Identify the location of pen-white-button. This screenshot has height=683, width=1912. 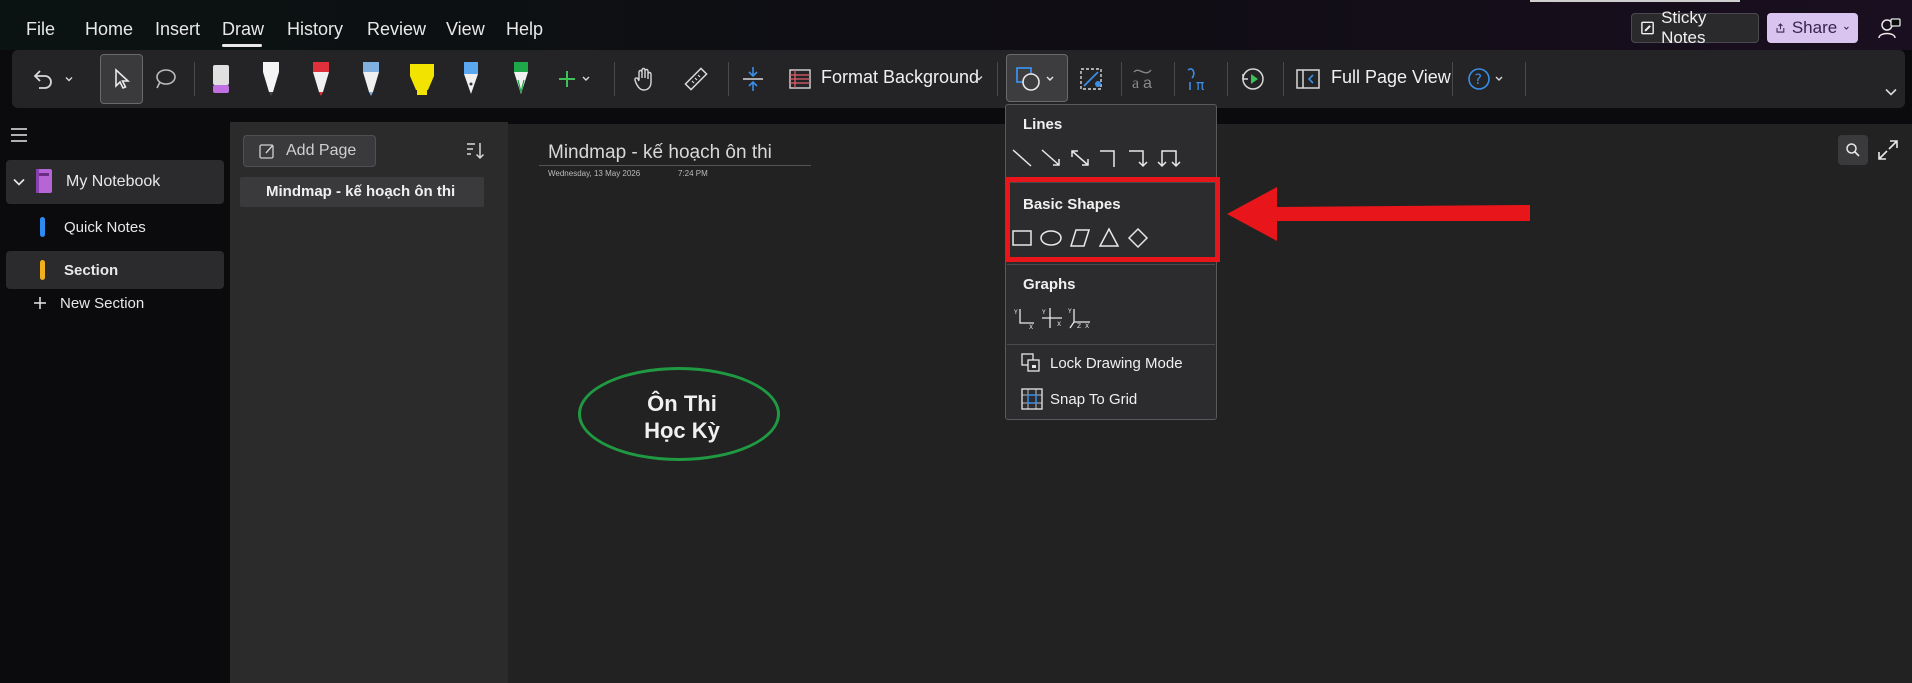
(271, 79).